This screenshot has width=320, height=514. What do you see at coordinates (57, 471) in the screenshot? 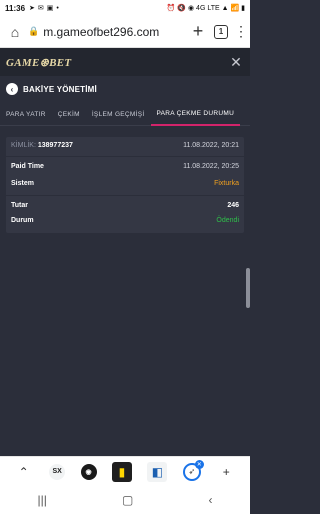
I see `shortcut-1-icon: SX` at bounding box center [57, 471].